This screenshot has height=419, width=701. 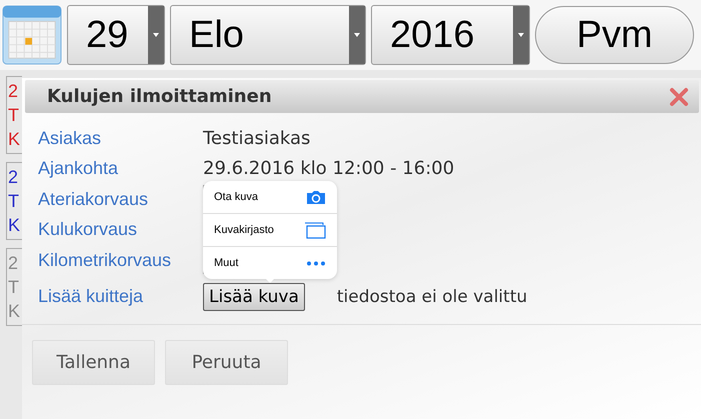 I want to click on year-select: 2016, so click(x=450, y=35).